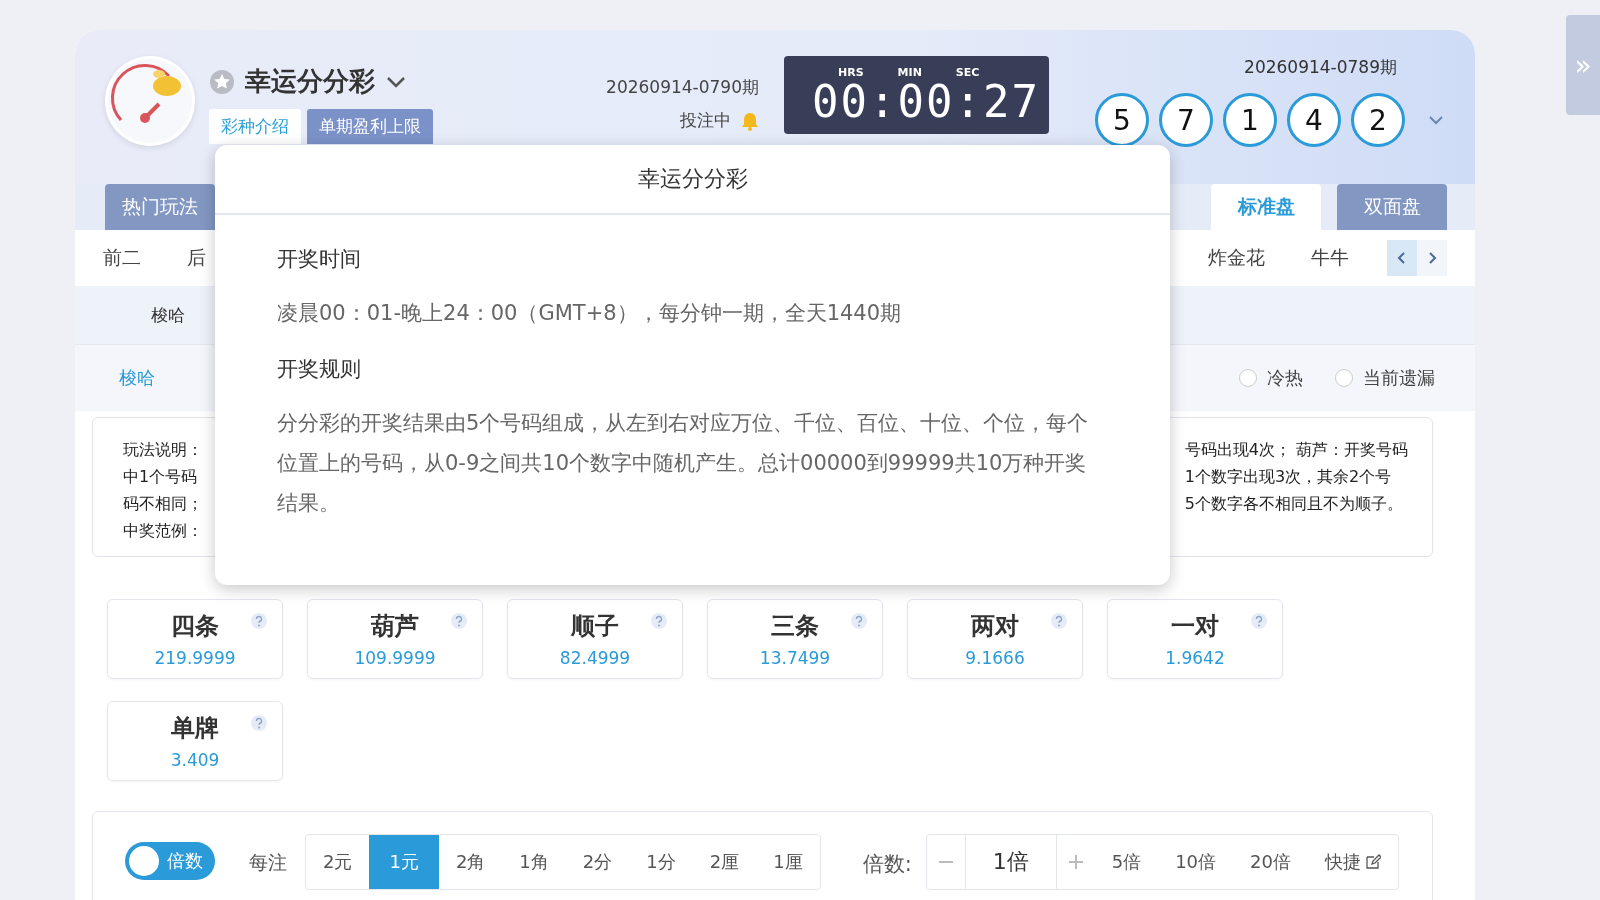  What do you see at coordinates (1399, 378) in the screenshot?
I see `option-label: 当前遗漏` at bounding box center [1399, 378].